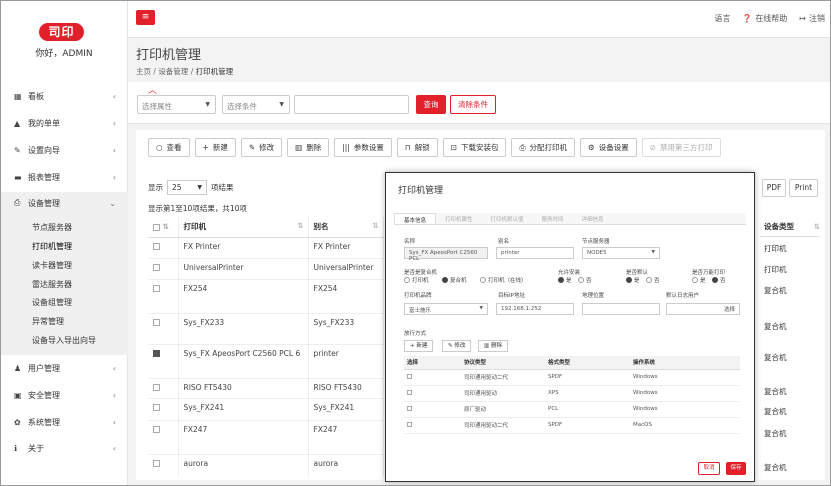 Image resolution: width=831 pixels, height=486 pixels. What do you see at coordinates (415, 218) in the screenshot?
I see `tab-basic-info: 基本信息` at bounding box center [415, 218].